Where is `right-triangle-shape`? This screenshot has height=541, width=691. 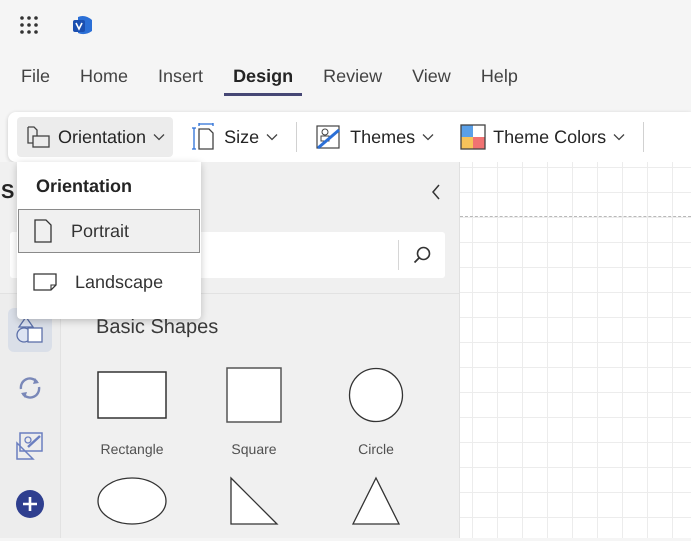 right-triangle-shape is located at coordinates (254, 501).